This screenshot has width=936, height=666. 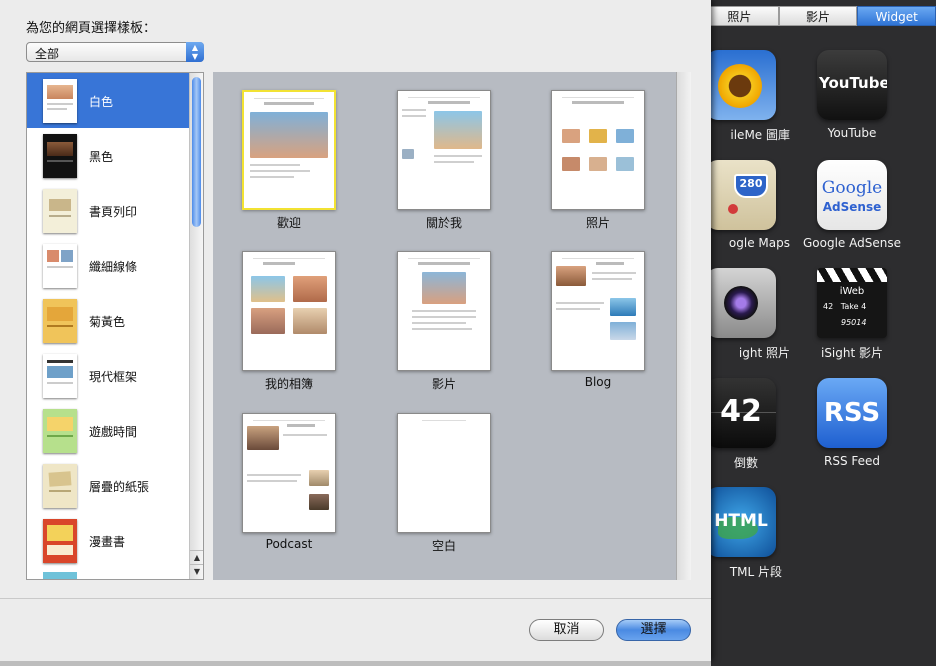 What do you see at coordinates (741, 303) in the screenshot?
I see `camera-icon` at bounding box center [741, 303].